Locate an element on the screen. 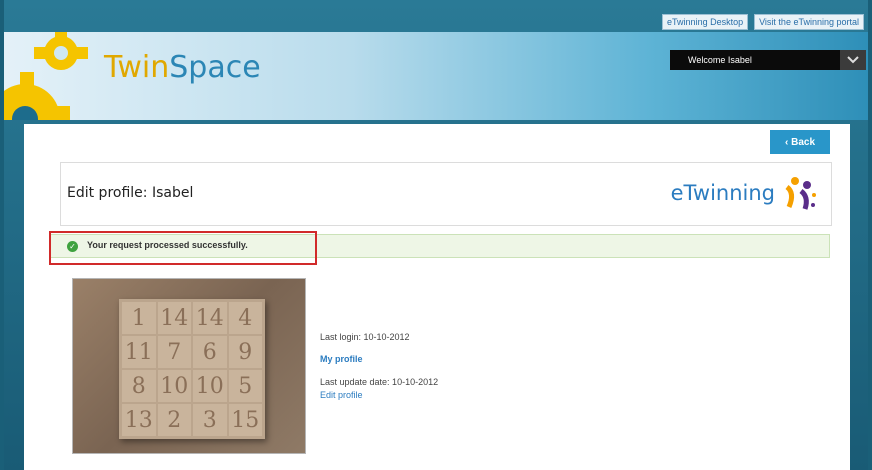 The height and width of the screenshot is (470, 872). grid-cell: 11 is located at coordinates (139, 352).